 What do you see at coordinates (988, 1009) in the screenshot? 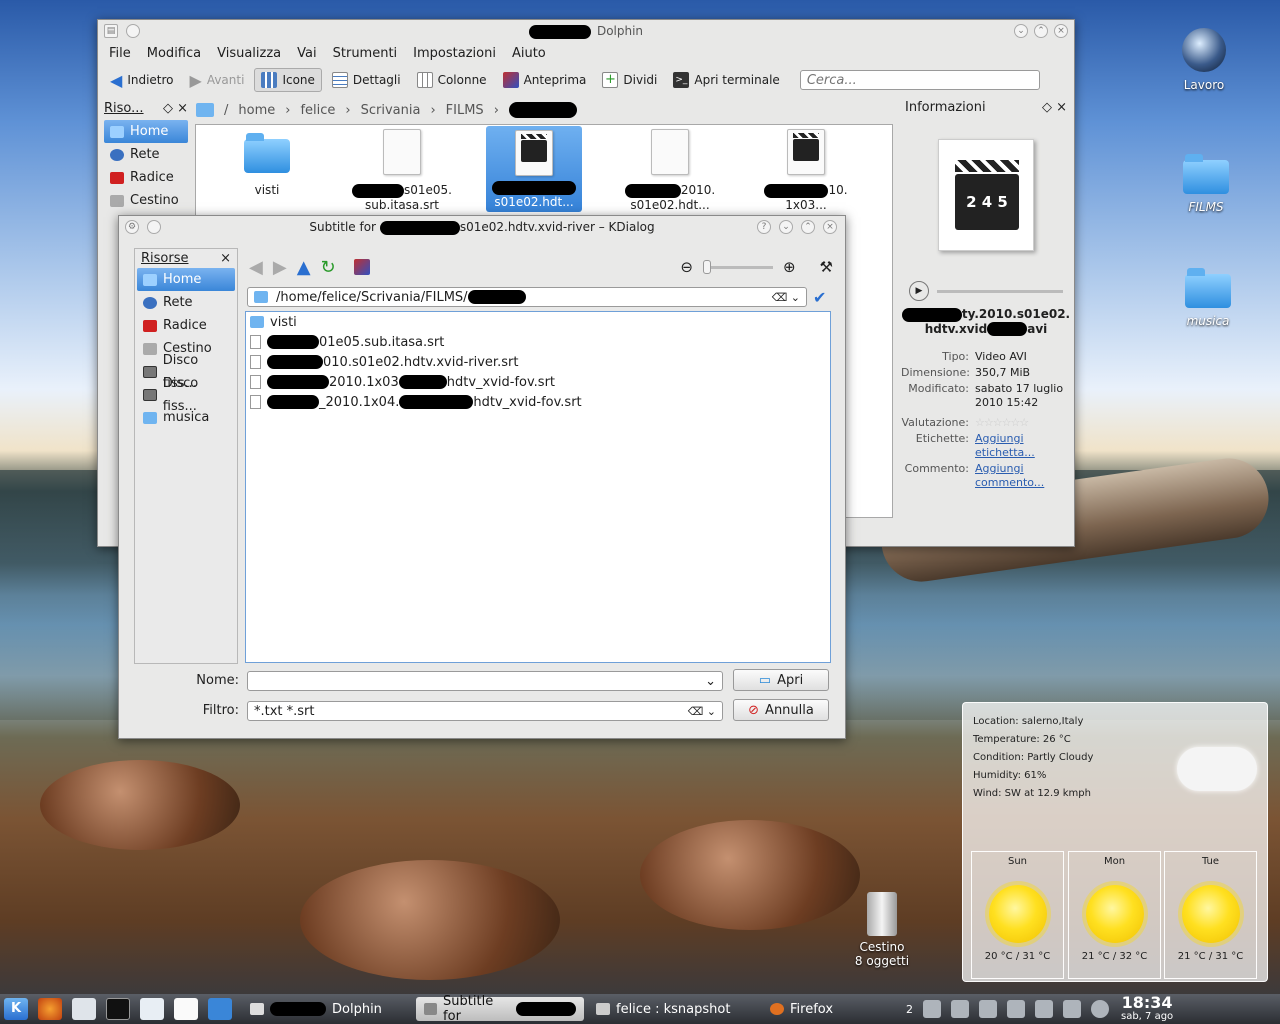
I see `clipboard-icon` at bounding box center [988, 1009].